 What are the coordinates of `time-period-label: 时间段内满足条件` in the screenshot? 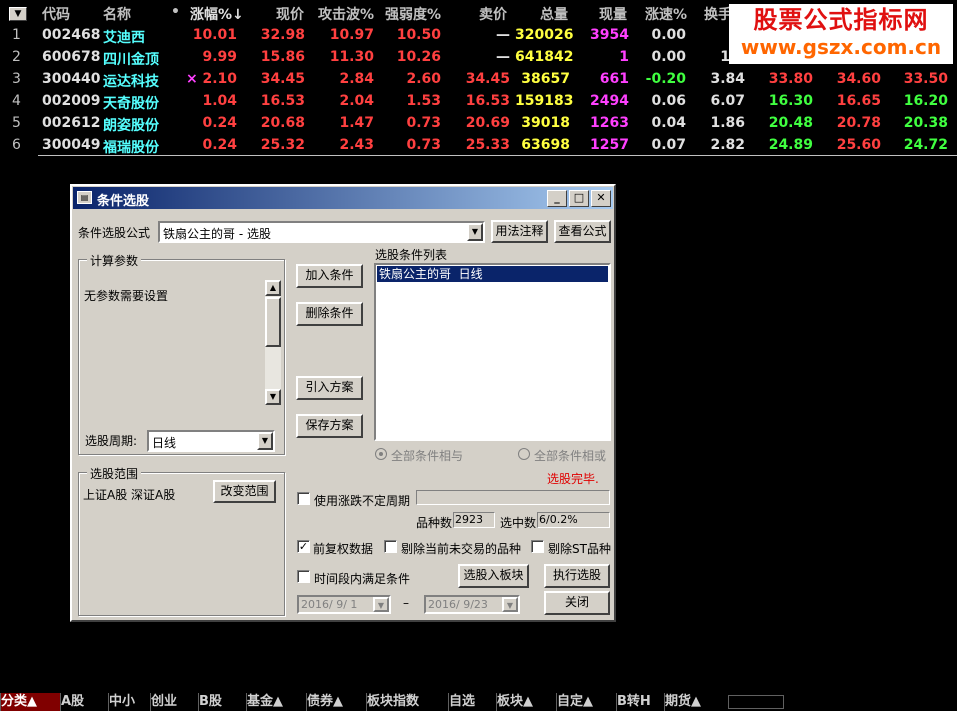 It's located at (362, 579).